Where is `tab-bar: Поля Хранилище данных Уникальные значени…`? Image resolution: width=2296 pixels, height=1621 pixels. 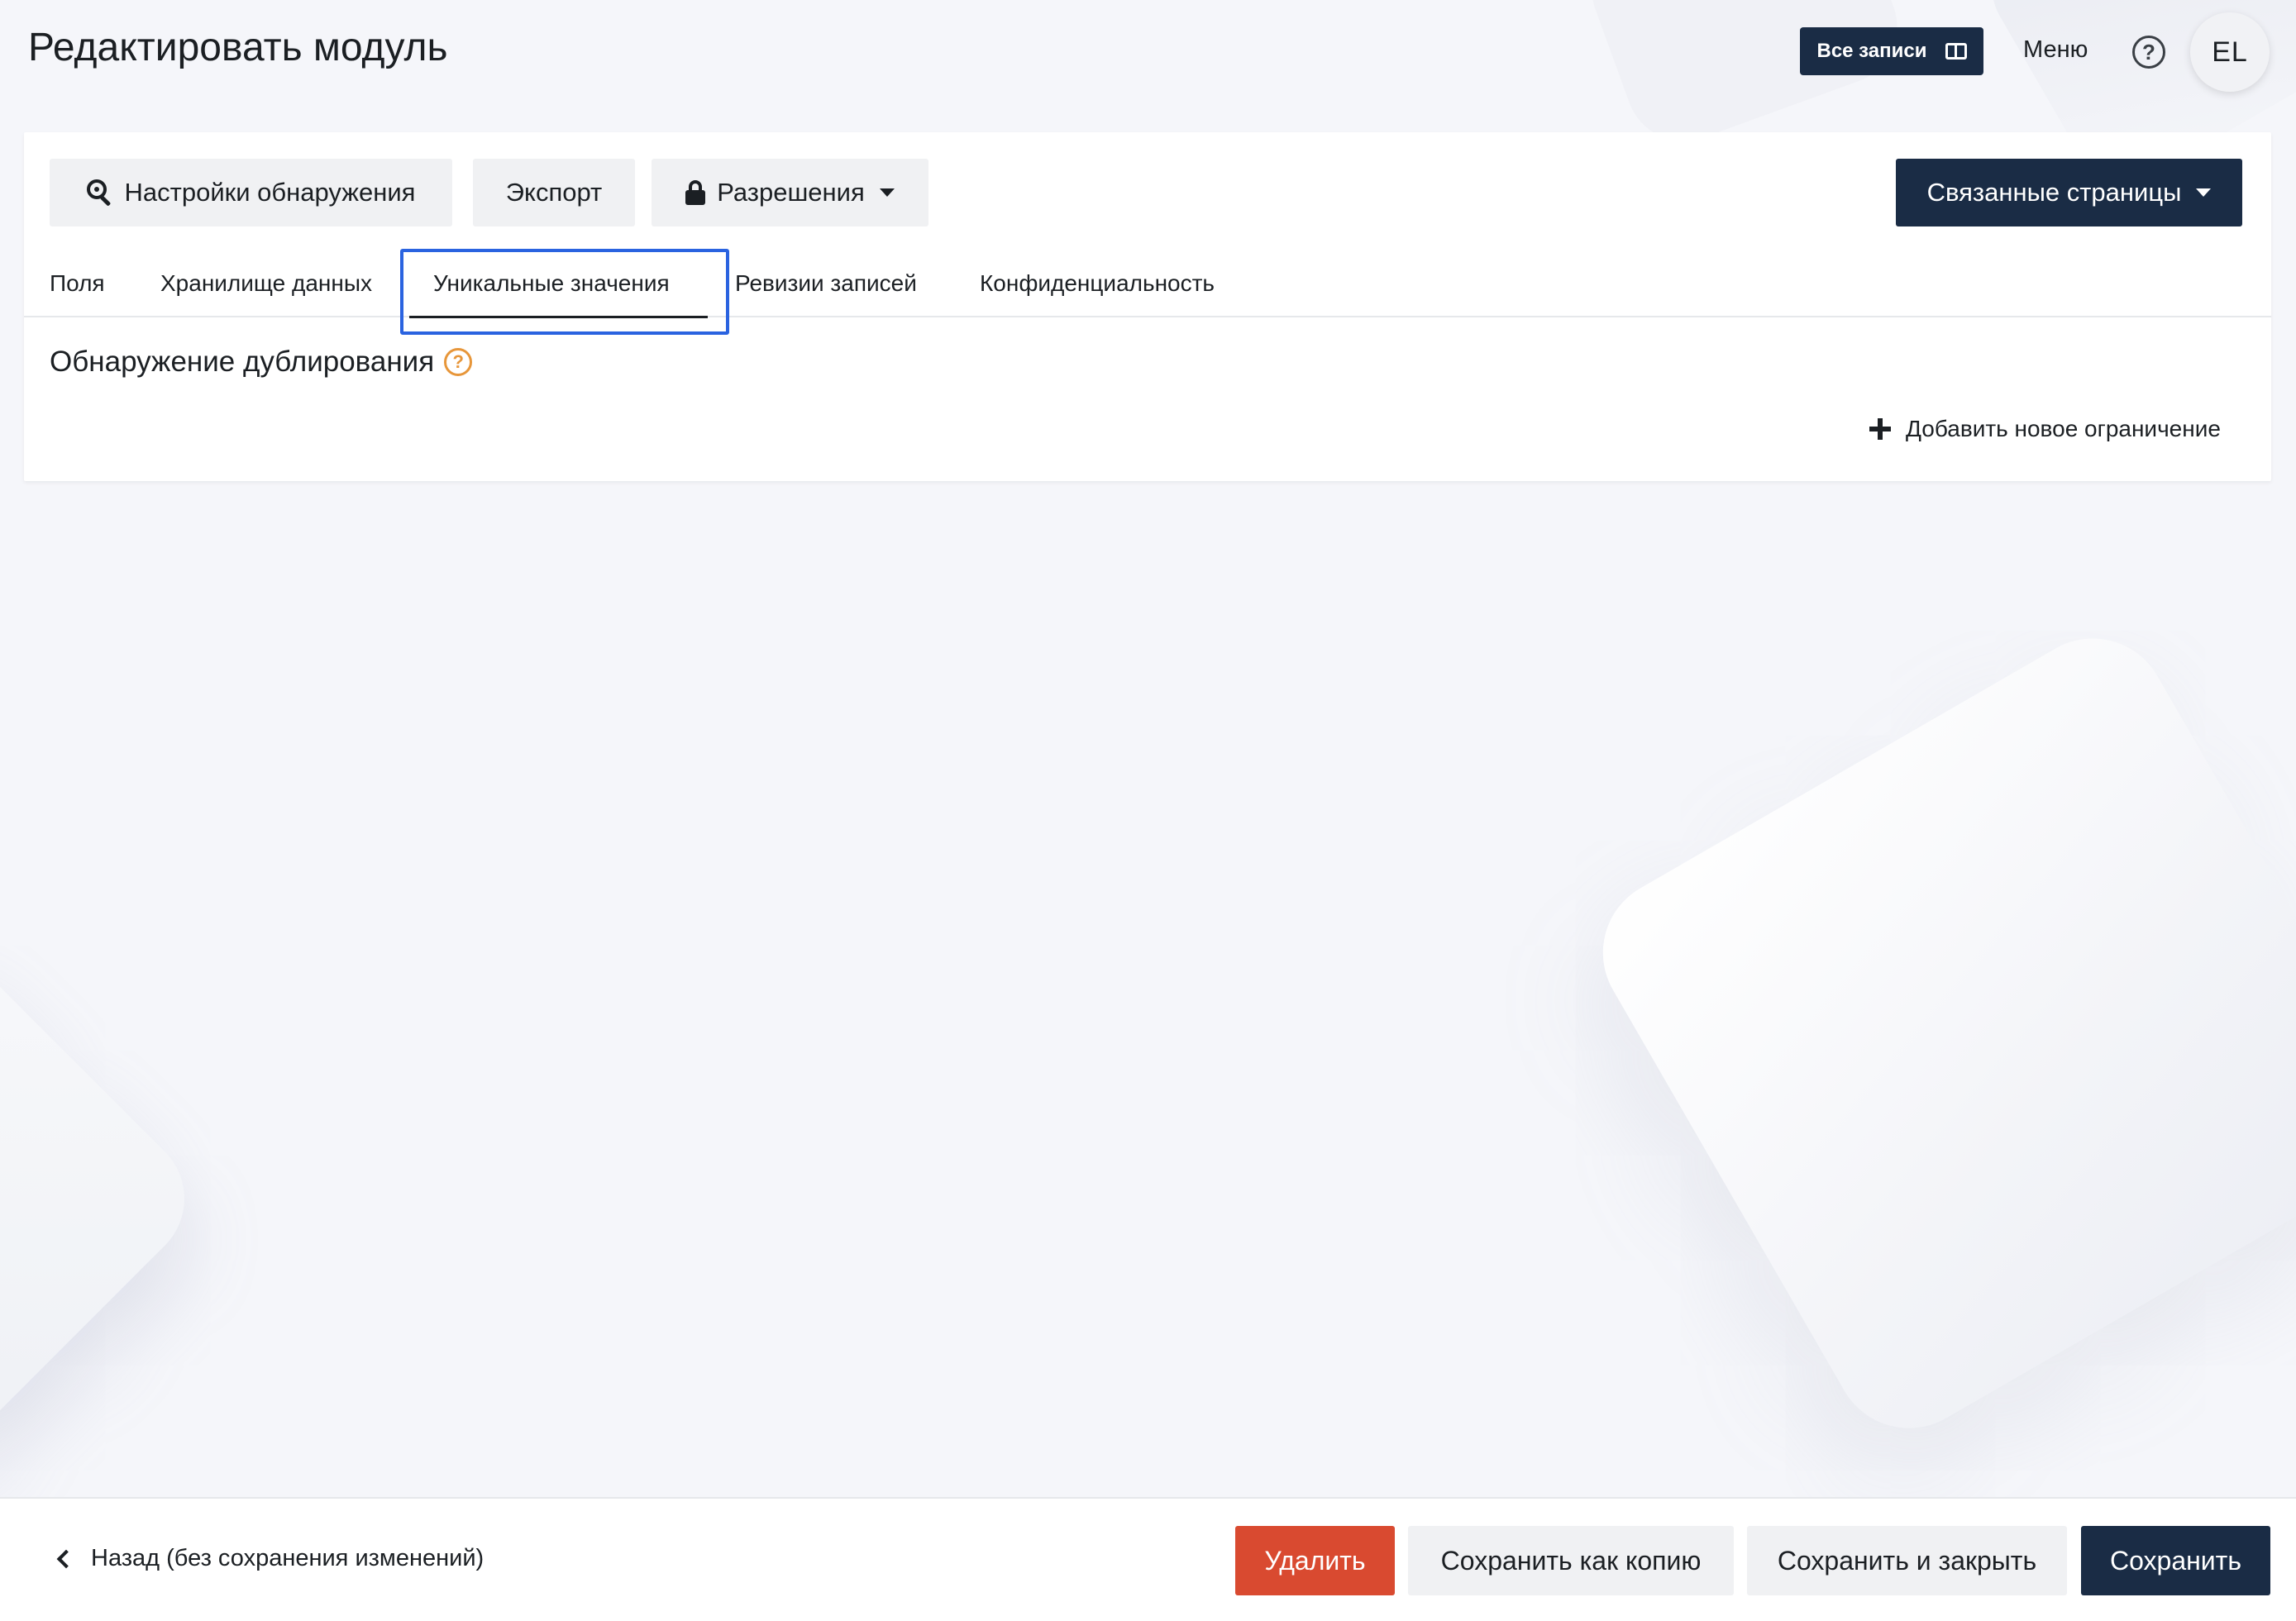 tab-bar: Поля Хранилище данных Уникальные значени… is located at coordinates (1147, 292).